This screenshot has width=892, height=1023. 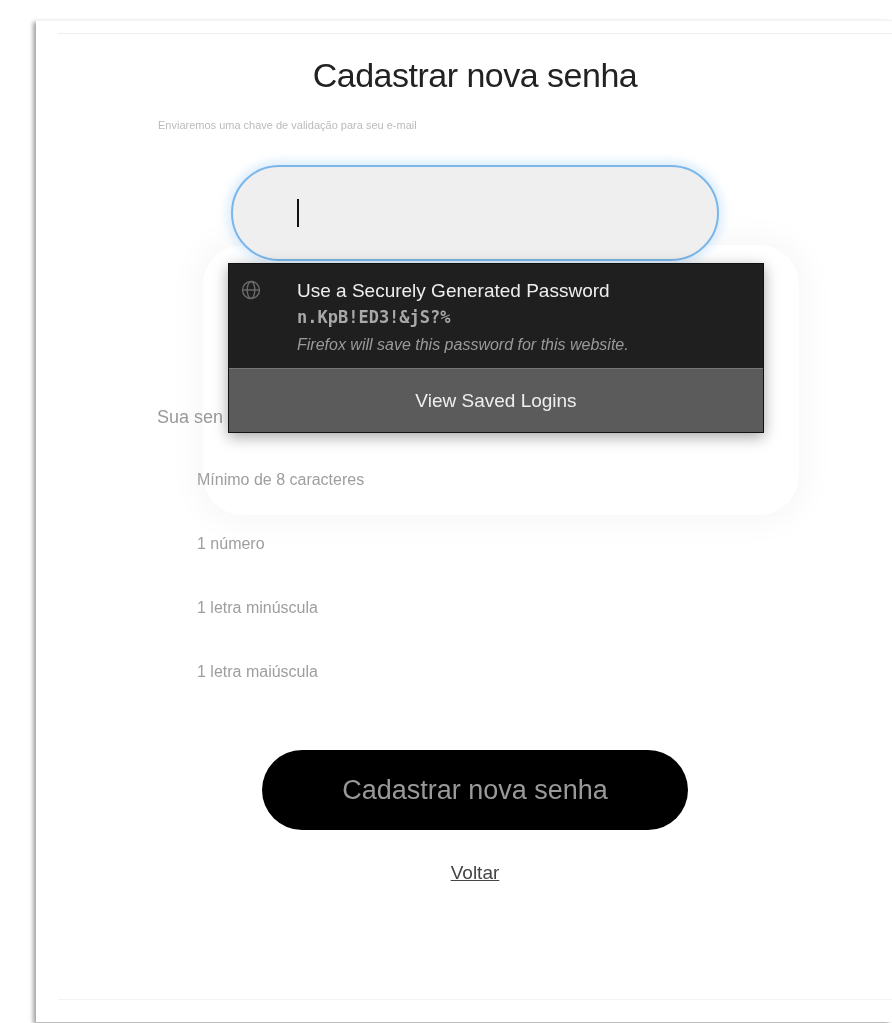 What do you see at coordinates (287, 125) in the screenshot?
I see `page-subtitle: Enviaremos uma chave de validação para seu e-mail` at bounding box center [287, 125].